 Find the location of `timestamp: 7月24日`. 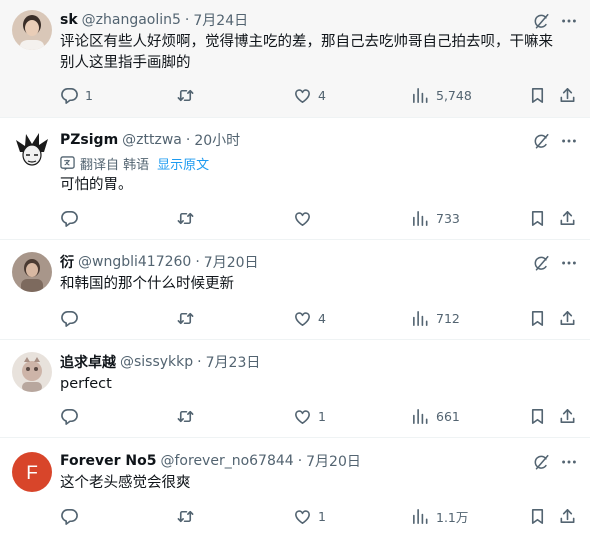

timestamp: 7月24日 is located at coordinates (220, 20).